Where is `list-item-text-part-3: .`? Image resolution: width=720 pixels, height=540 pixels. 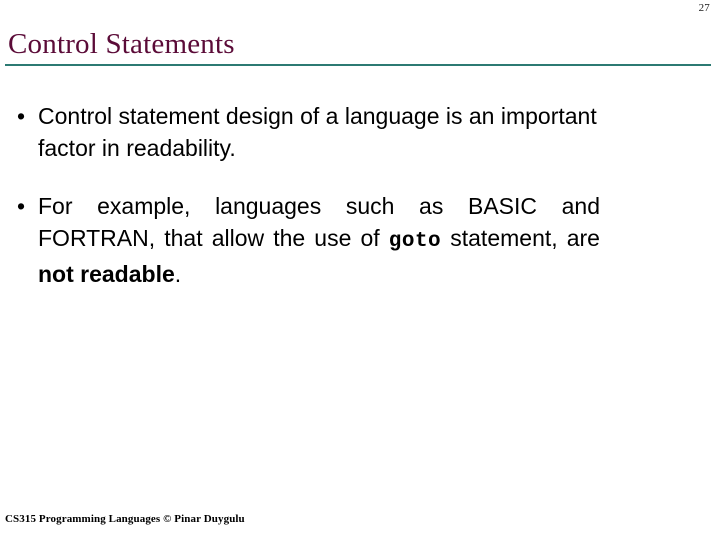 list-item-text-part-3: . is located at coordinates (178, 274).